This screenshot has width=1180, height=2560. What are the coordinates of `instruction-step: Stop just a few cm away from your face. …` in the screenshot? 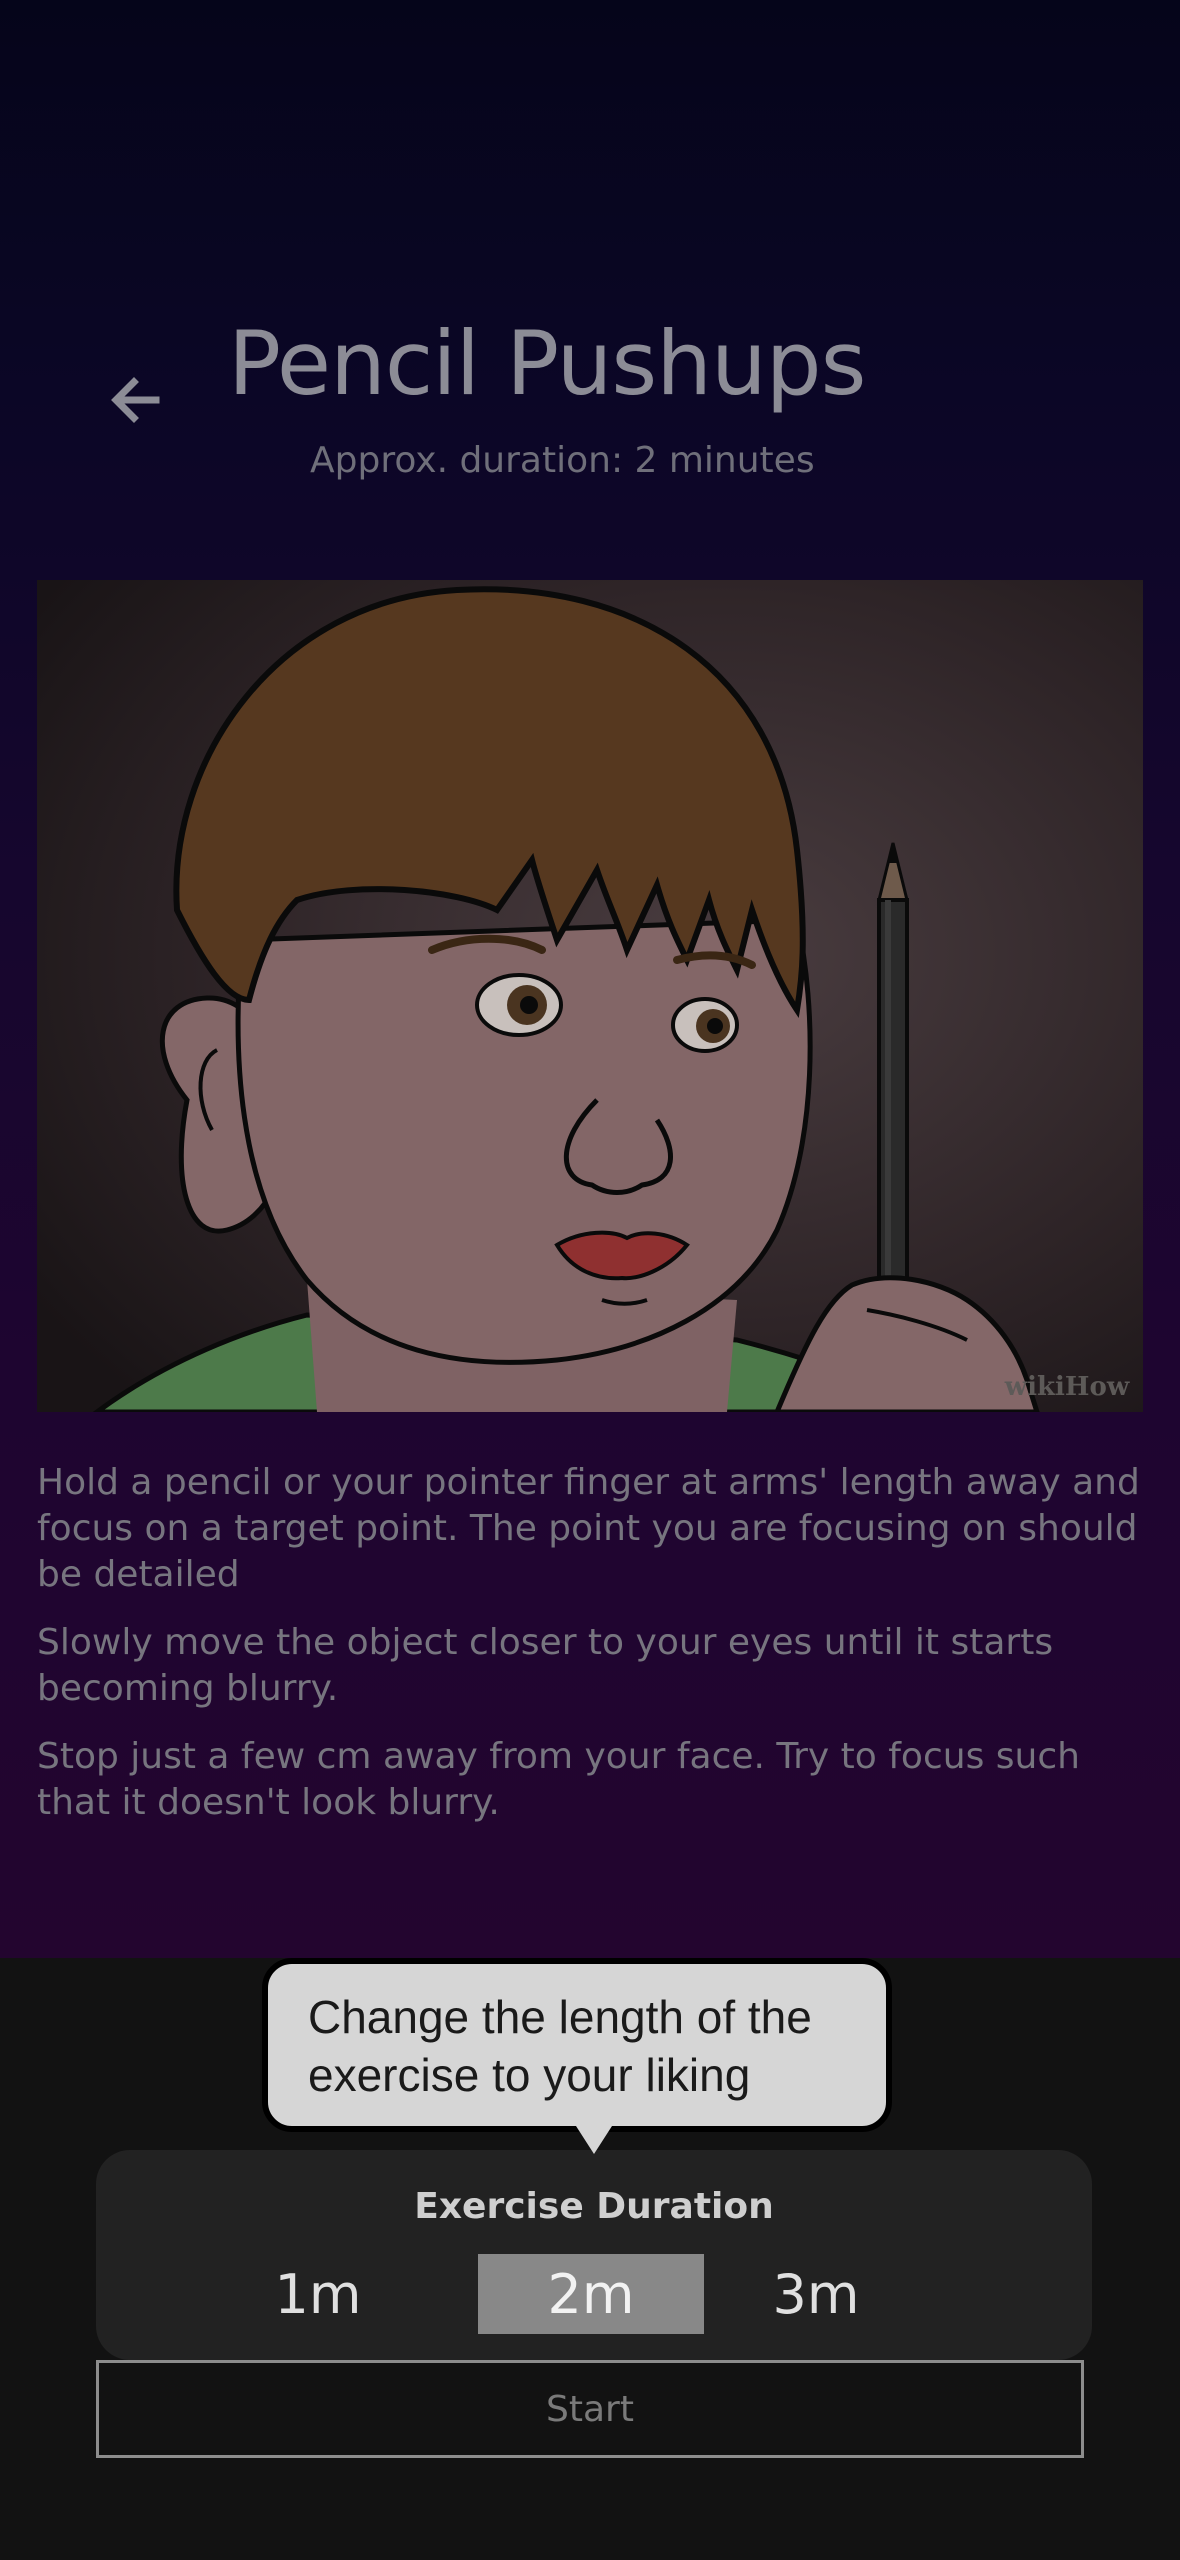 It's located at (558, 1779).